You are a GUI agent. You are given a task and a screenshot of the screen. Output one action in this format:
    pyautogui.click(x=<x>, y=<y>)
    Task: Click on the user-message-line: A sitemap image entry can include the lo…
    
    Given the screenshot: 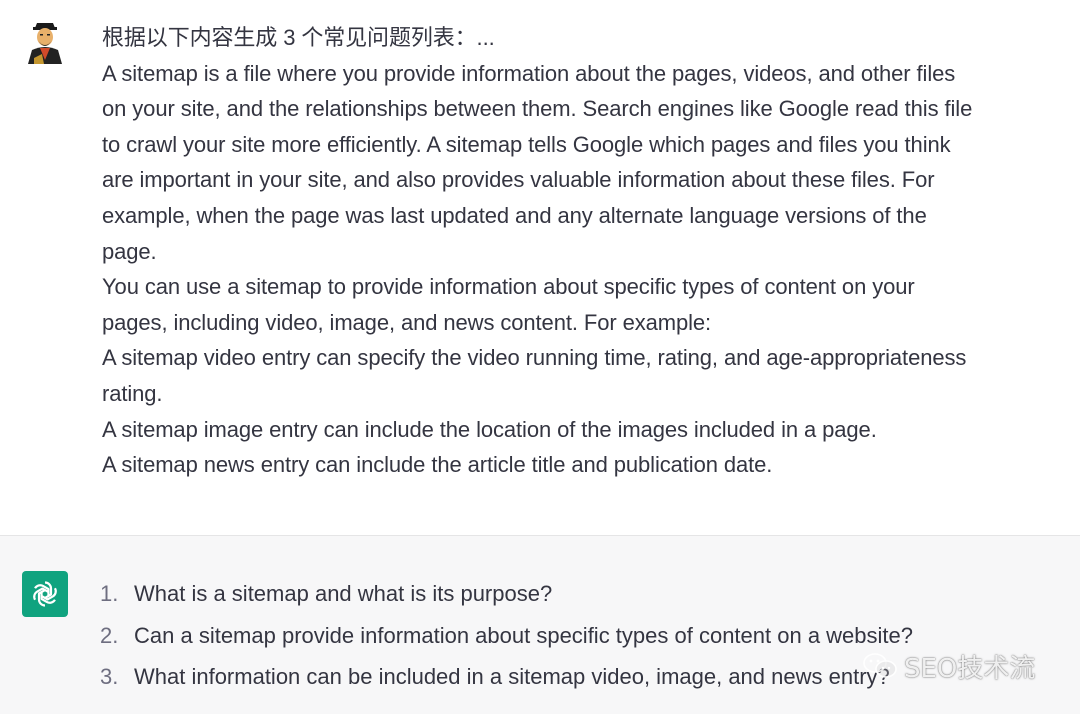 What is the action you would take?
    pyautogui.click(x=489, y=429)
    